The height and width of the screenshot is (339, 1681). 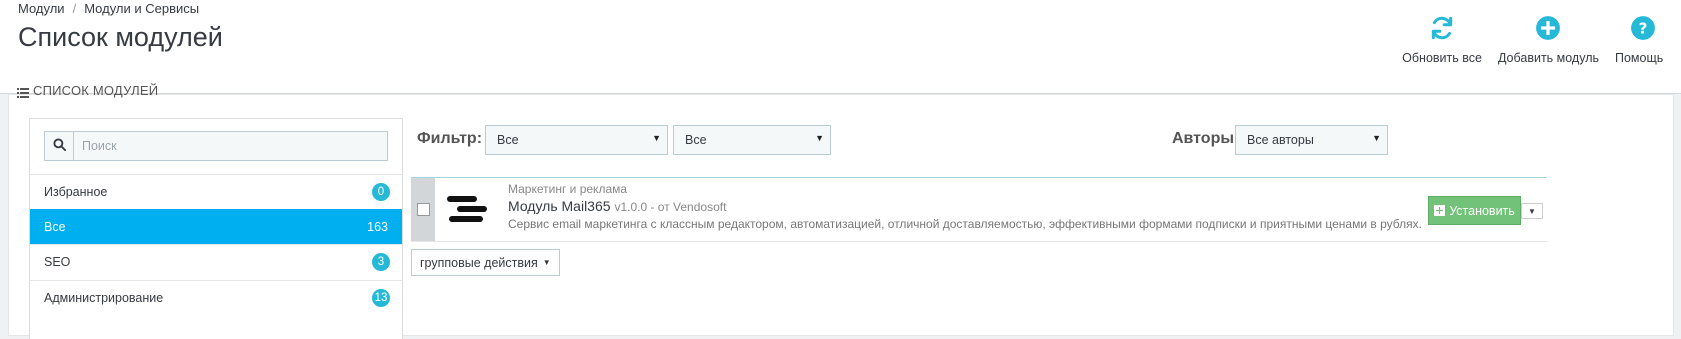 What do you see at coordinates (1440, 210) in the screenshot?
I see `plus-square-icon` at bounding box center [1440, 210].